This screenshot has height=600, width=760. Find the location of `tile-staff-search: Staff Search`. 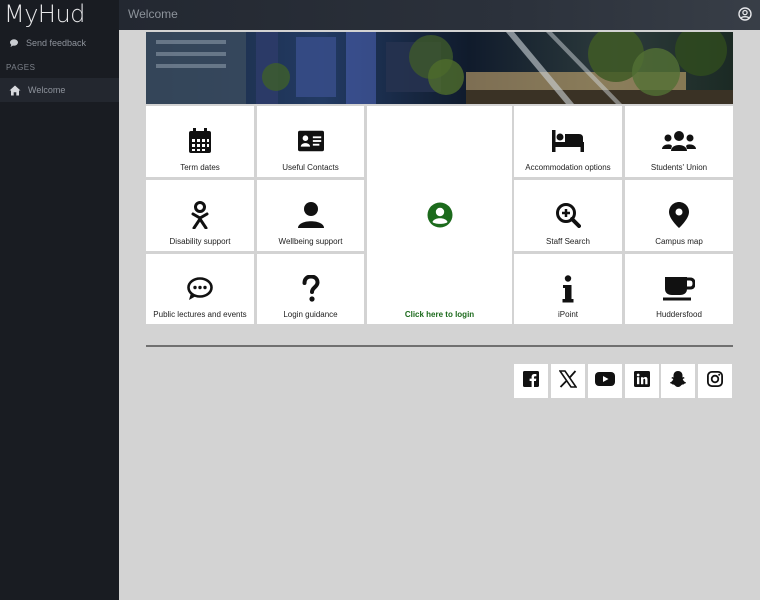

tile-staff-search: Staff Search is located at coordinates (568, 215).